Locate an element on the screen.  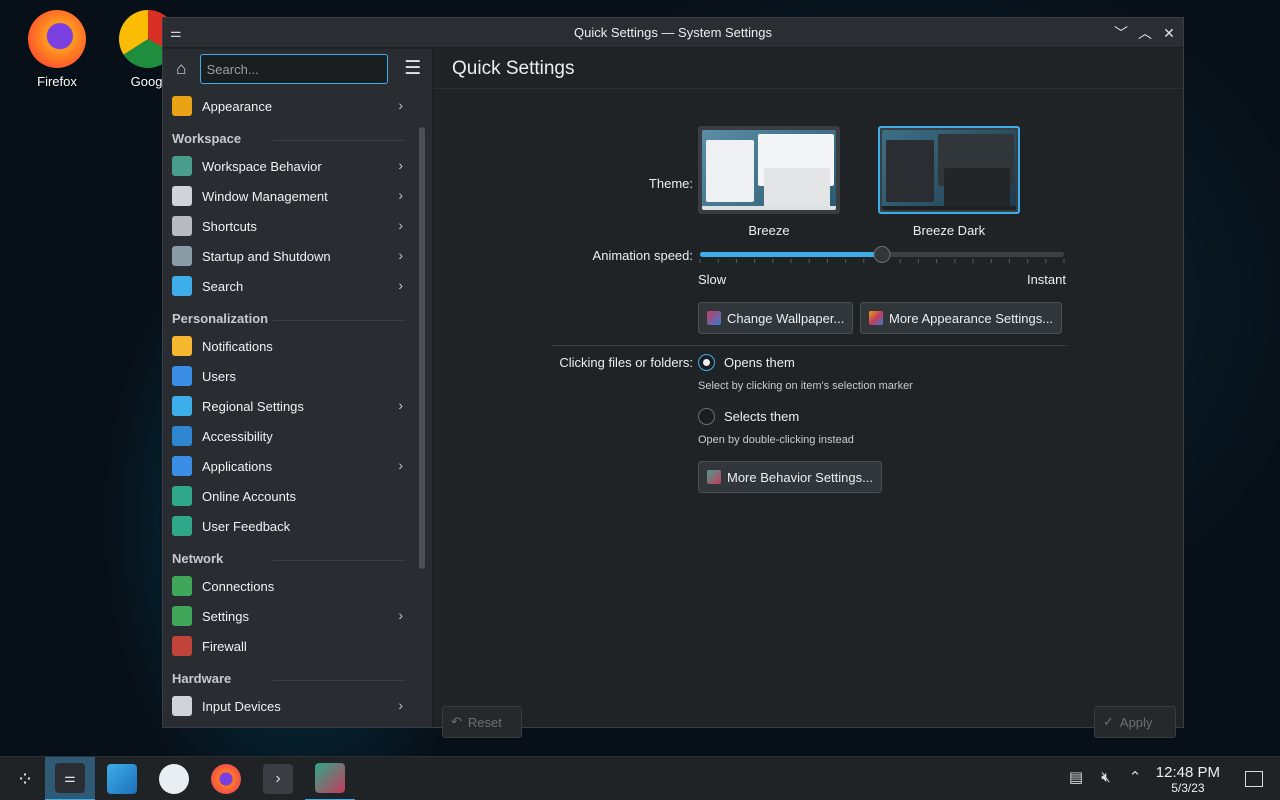
clock: 12:48 PM 5/3/23 is located at coordinates (1188, 779).